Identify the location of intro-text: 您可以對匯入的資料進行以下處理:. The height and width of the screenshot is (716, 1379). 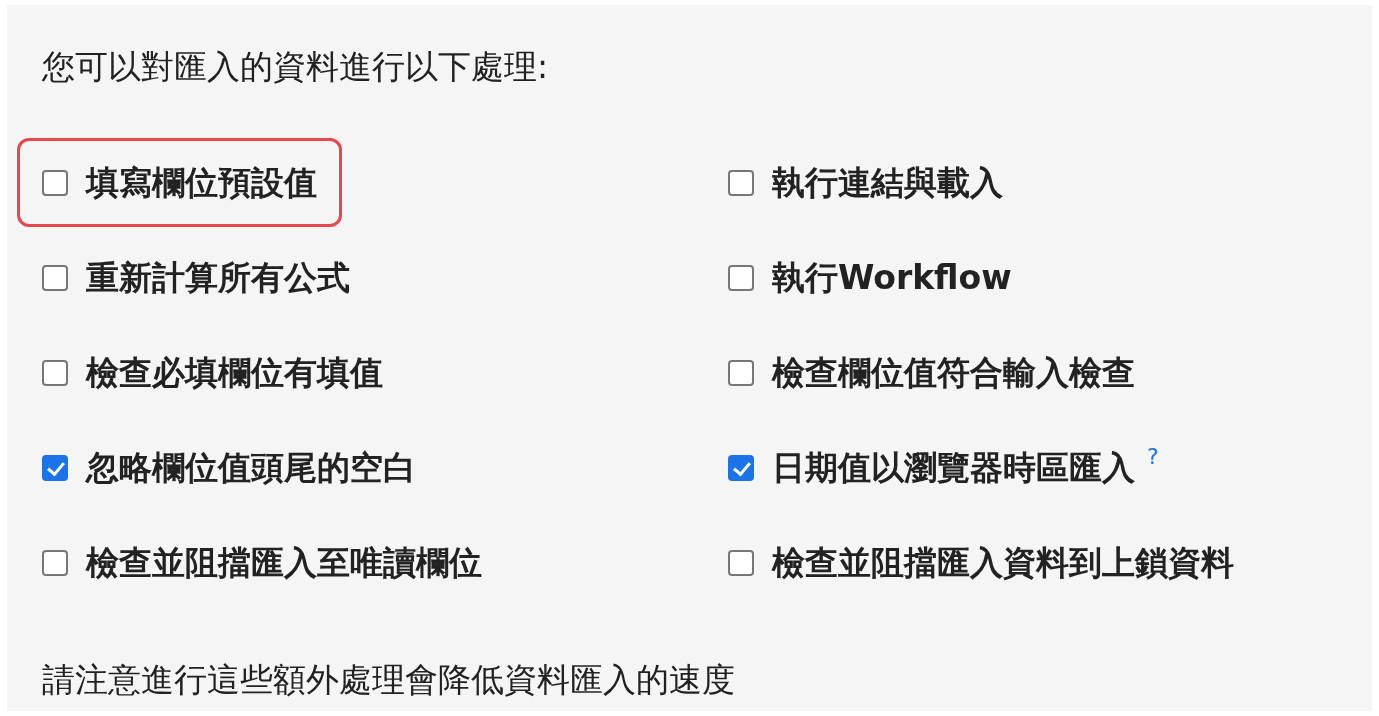
(295, 67).